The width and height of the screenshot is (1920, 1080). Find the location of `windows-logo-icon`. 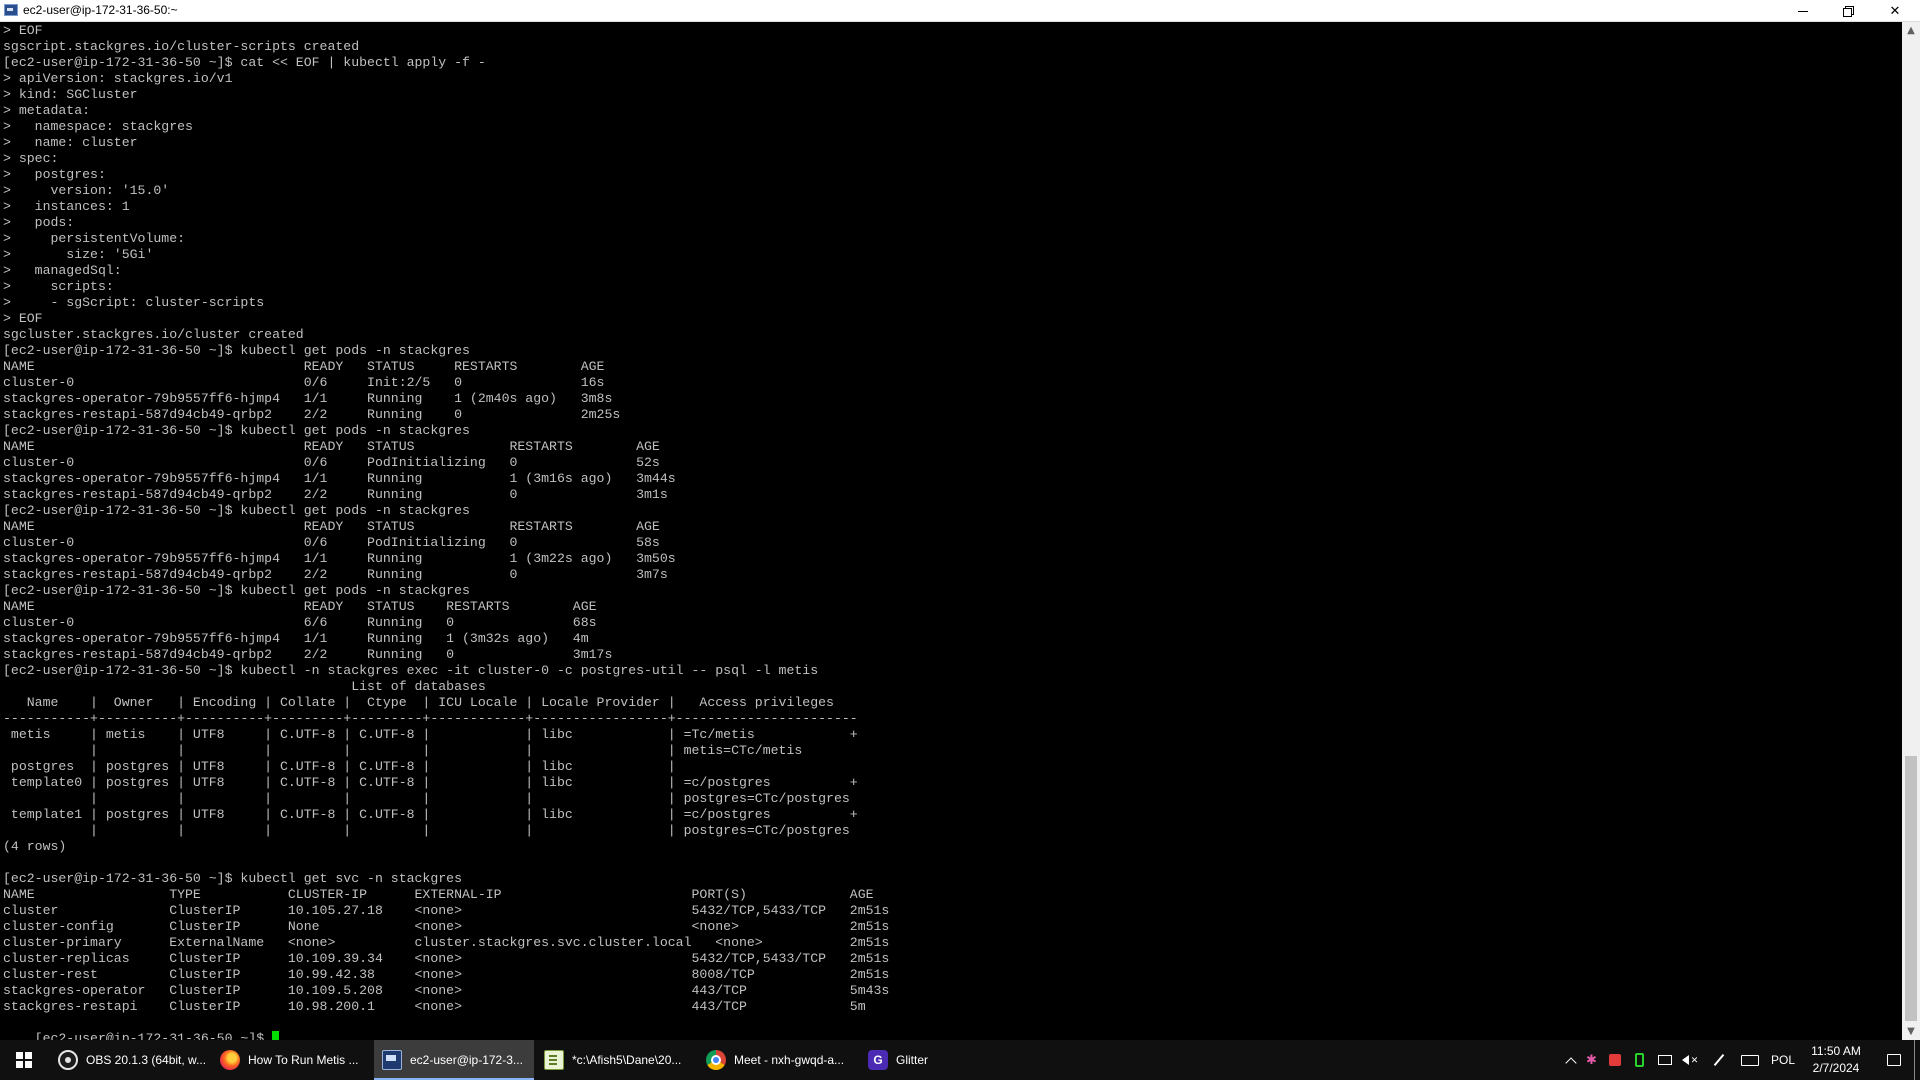

windows-logo-icon is located at coordinates (24, 1060).